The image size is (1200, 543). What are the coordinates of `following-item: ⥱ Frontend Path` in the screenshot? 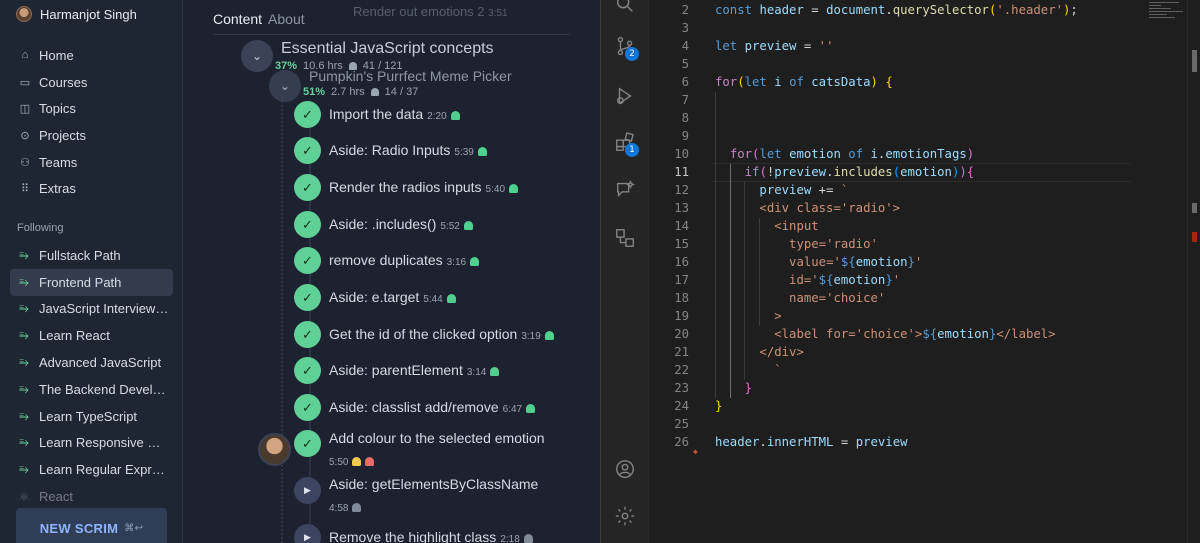 It's located at (91, 282).